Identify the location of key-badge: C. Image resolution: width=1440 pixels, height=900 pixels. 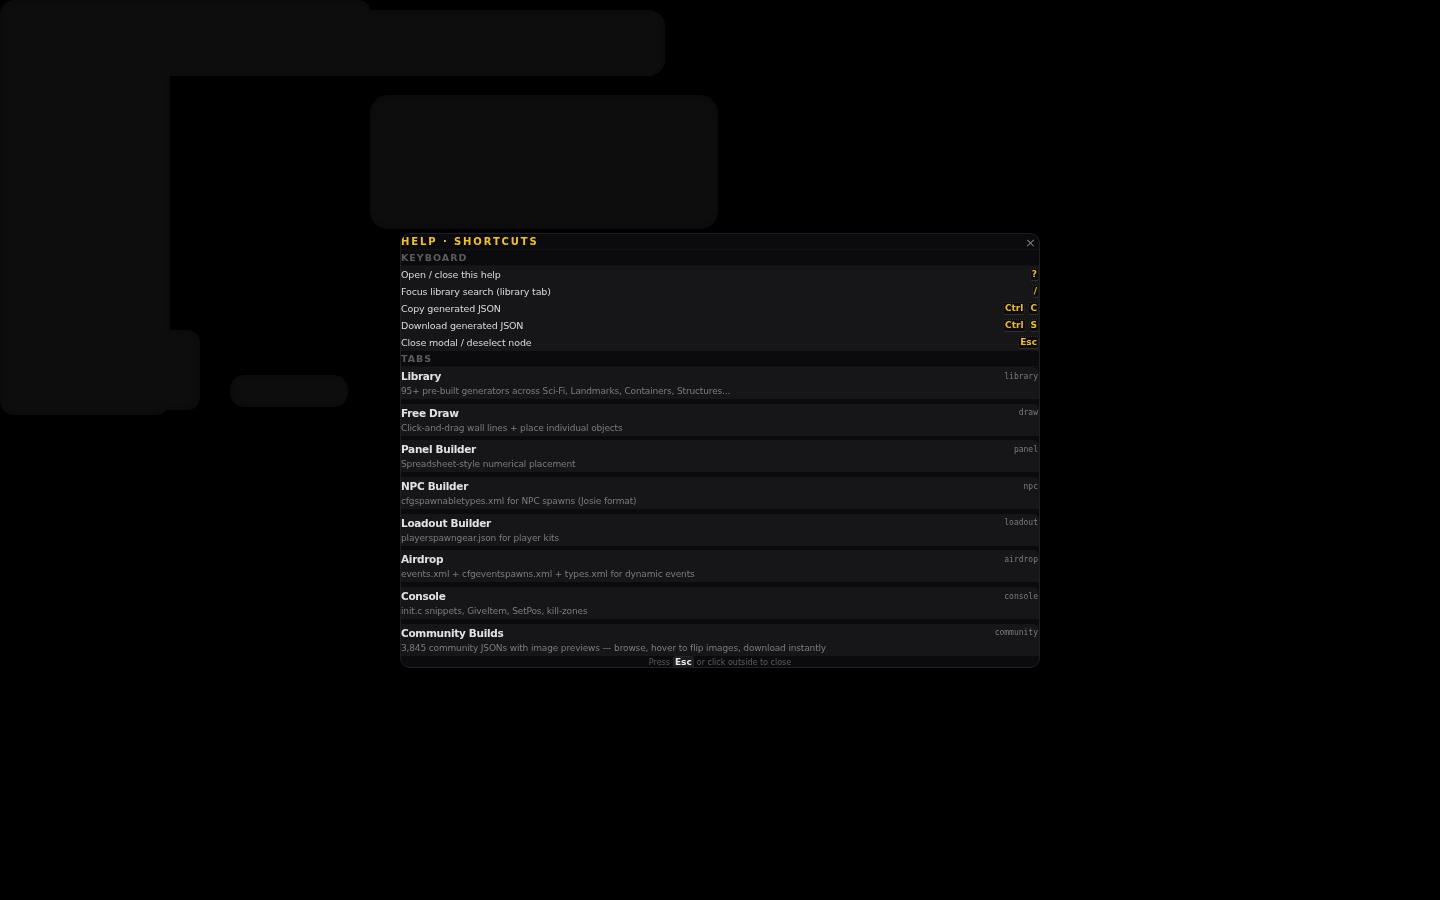
(1033, 308).